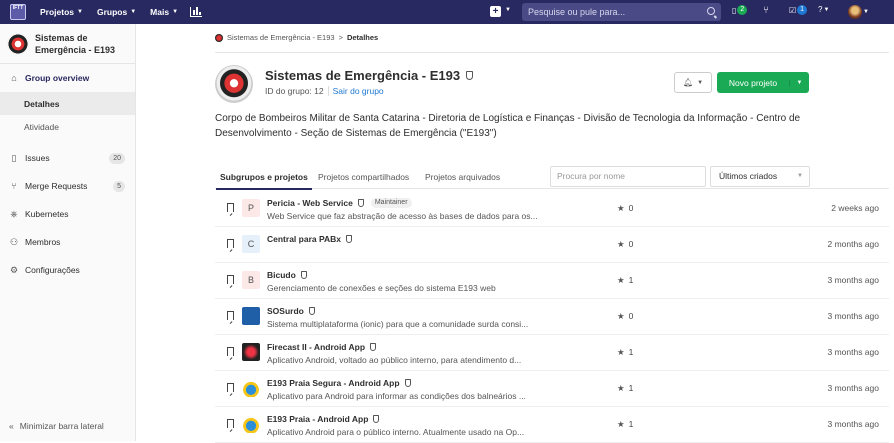 The height and width of the screenshot is (443, 894). Describe the element at coordinates (234, 84) in the screenshot. I see `group-avatar` at that location.